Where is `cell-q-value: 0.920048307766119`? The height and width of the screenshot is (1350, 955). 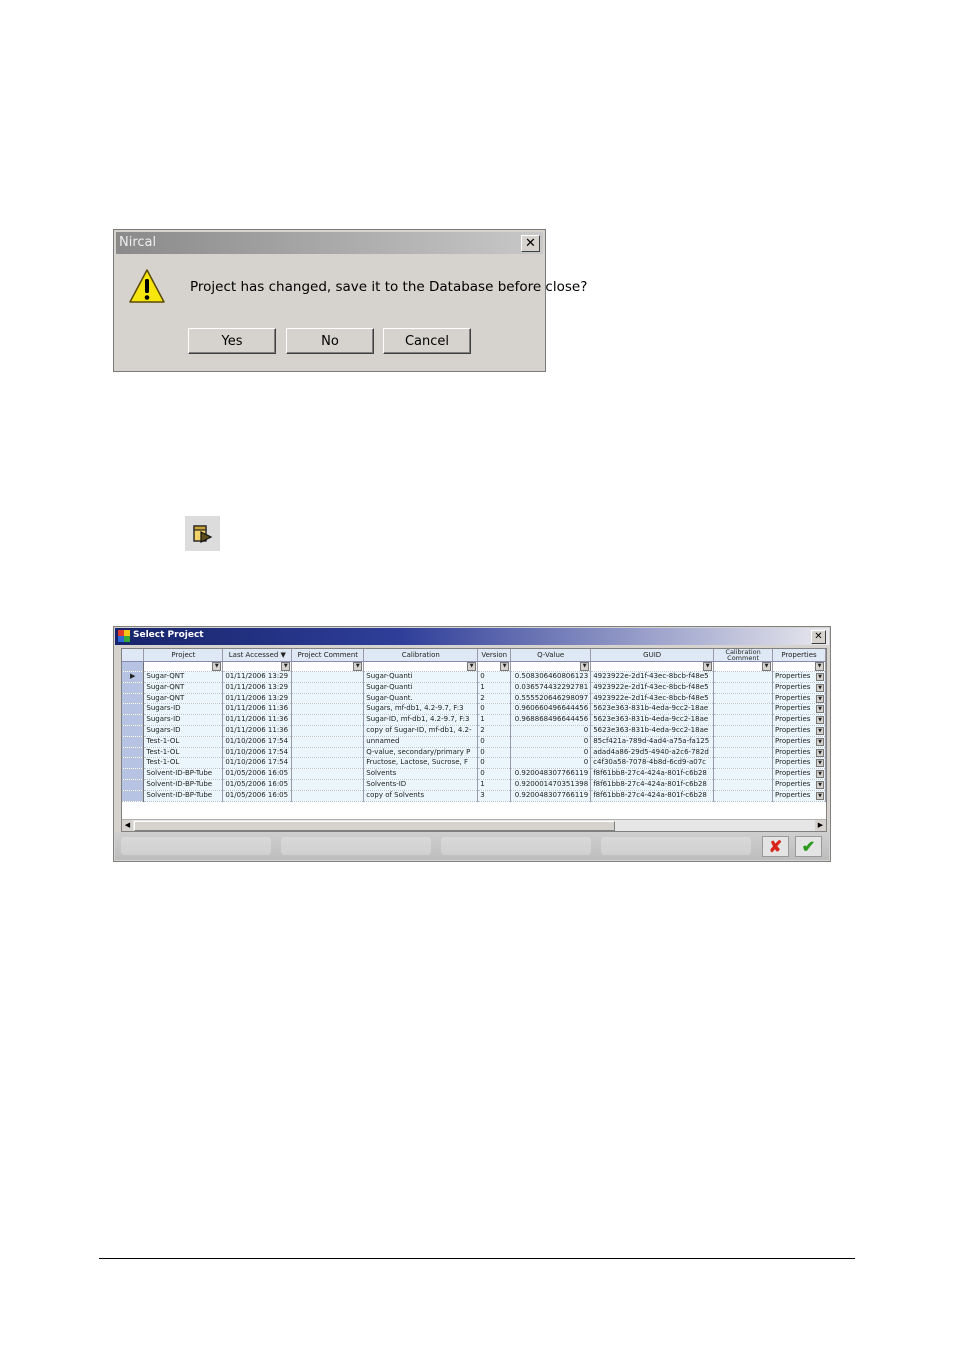 cell-q-value: 0.920048307766119 is located at coordinates (551, 796).